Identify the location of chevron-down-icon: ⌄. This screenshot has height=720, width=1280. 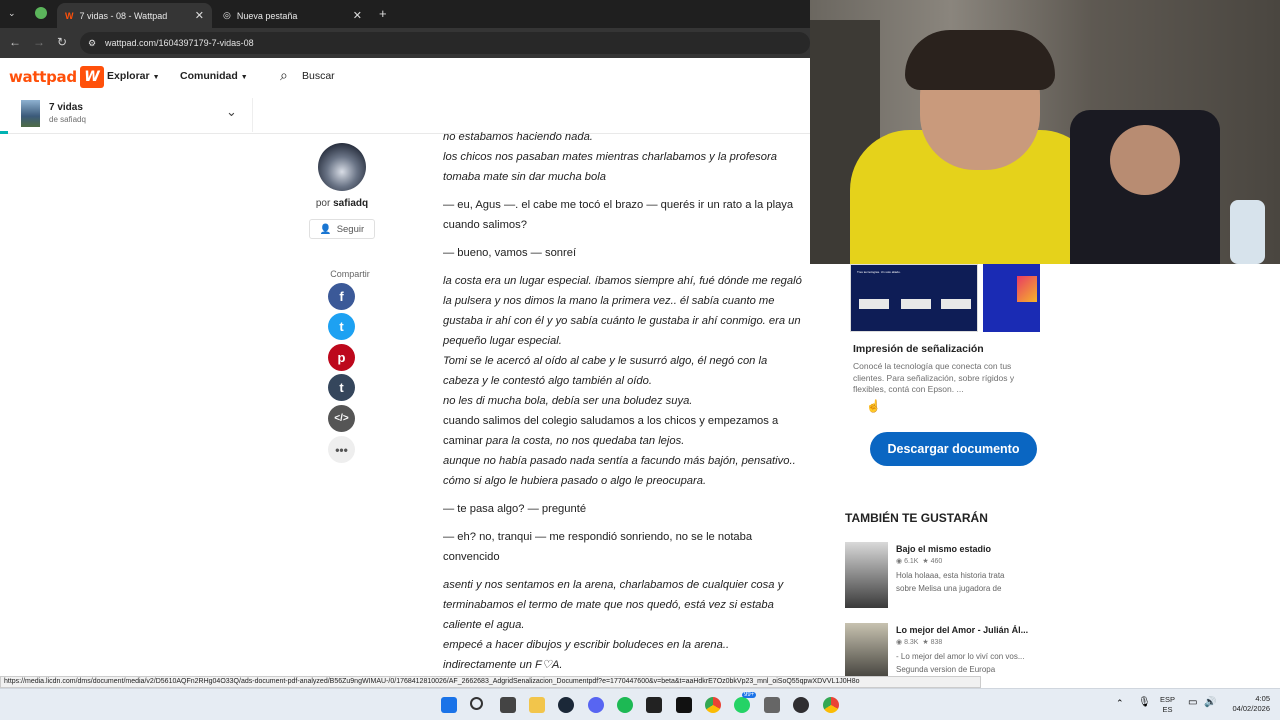
(231, 112).